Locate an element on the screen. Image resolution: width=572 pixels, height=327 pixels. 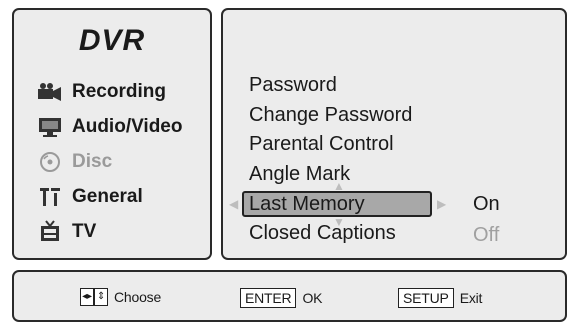
nav-item-disc: Disc is located at coordinates (74, 162).